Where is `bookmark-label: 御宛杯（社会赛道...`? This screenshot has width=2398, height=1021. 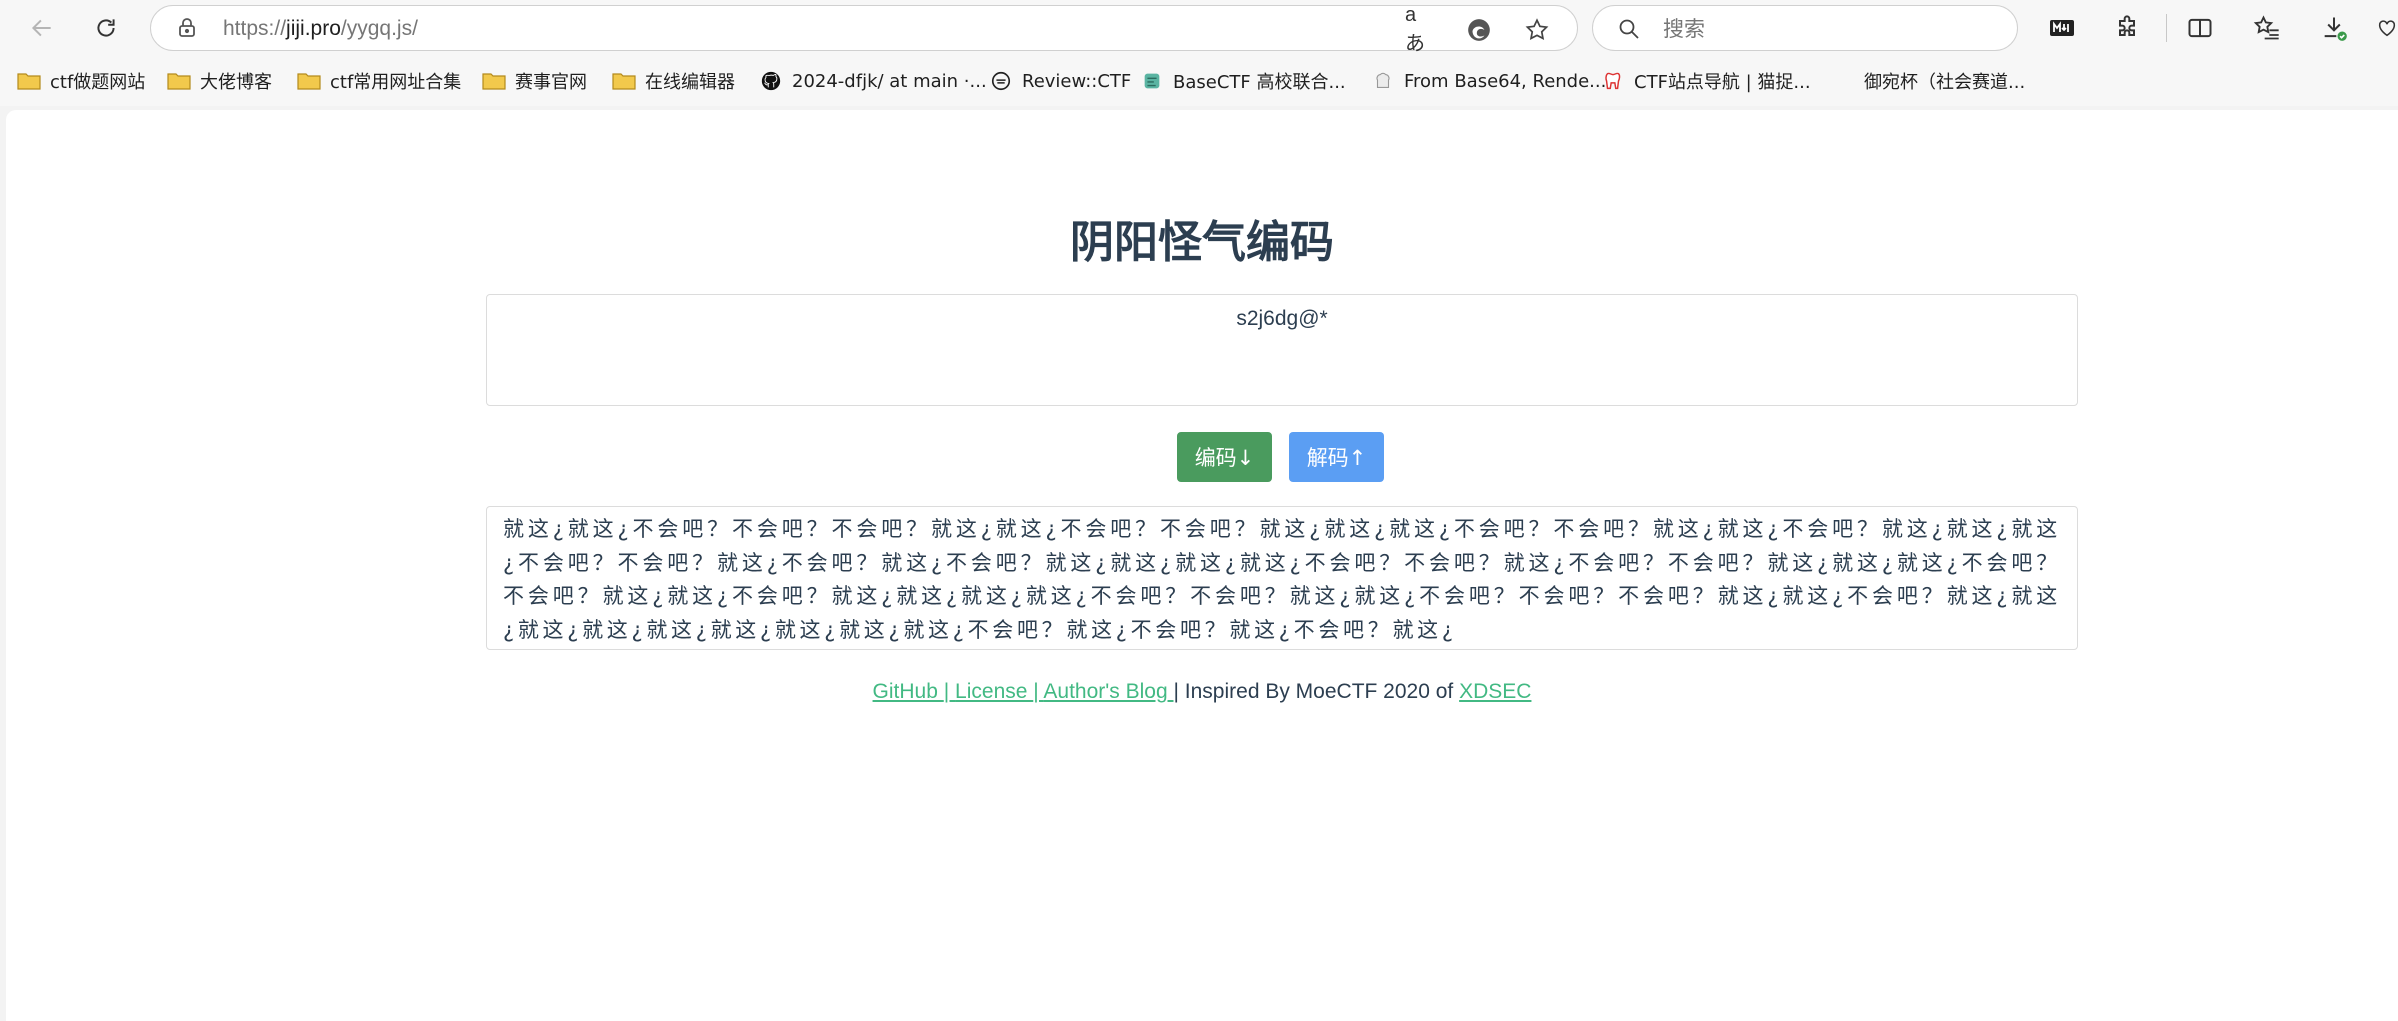 bookmark-label: 御宛杯（社会赛道... is located at coordinates (1945, 82).